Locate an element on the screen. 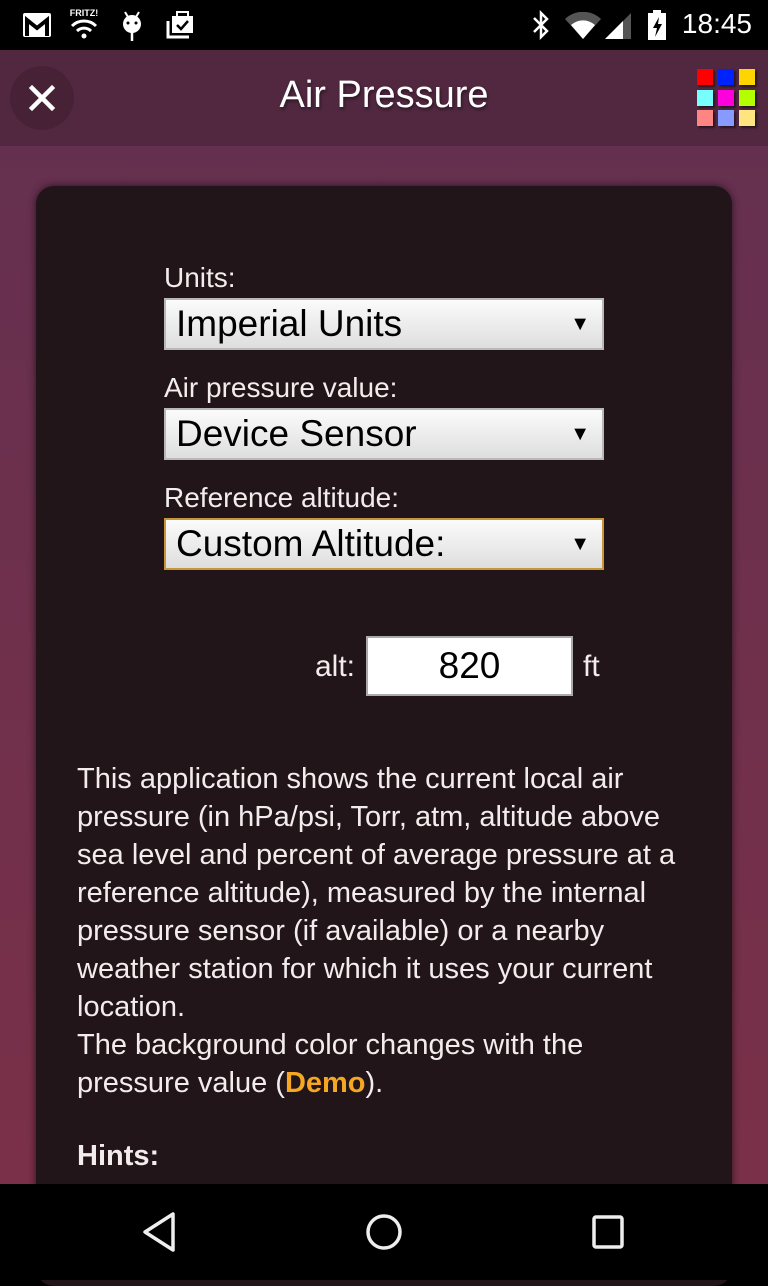 This screenshot has height=1286, width=768. altitude-row: alt: 820 ft is located at coordinates (384, 666).